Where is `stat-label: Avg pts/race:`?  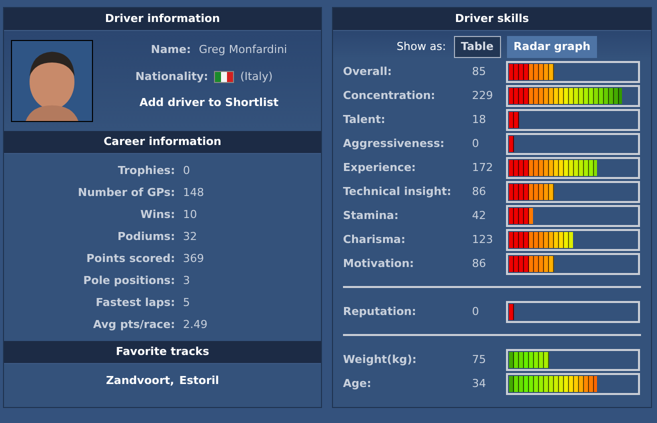 stat-label: Avg pts/race: is located at coordinates (133, 324).